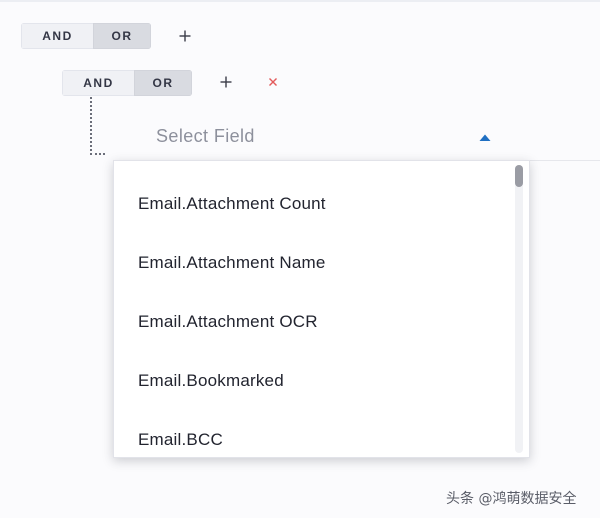 This screenshot has height=518, width=600. I want to click on top-border, so click(300, 1).